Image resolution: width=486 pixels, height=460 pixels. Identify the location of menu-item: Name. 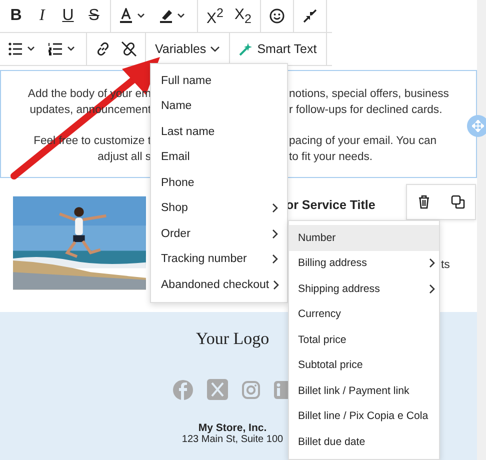
(219, 106).